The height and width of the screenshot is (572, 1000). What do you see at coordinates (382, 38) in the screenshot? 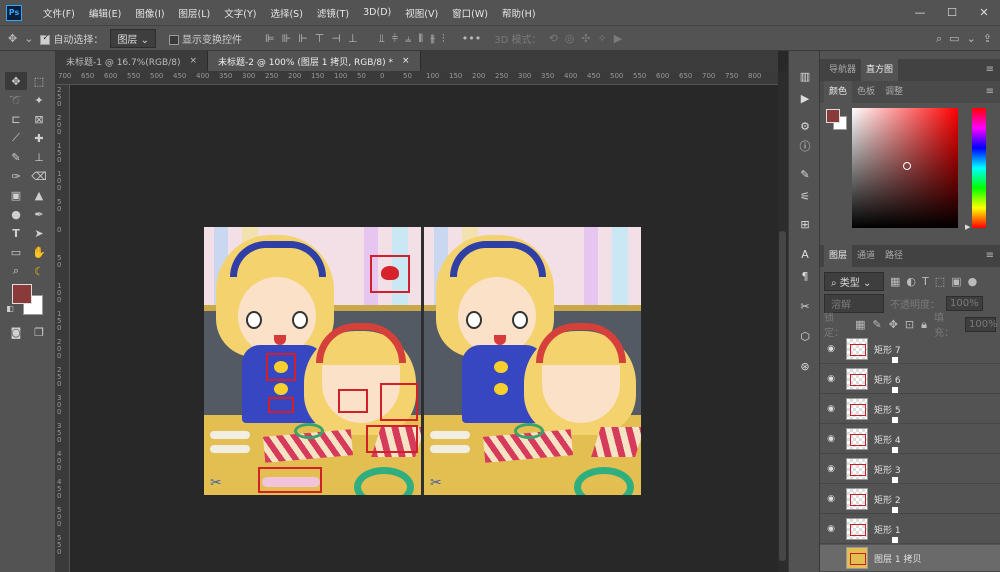
I see `distribute-top-icon: ⫫` at bounding box center [382, 38].